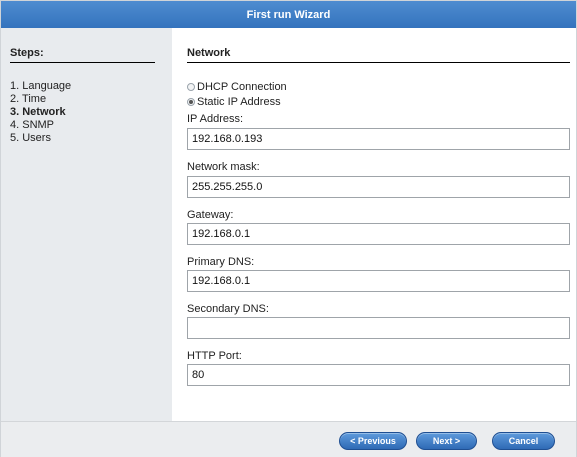 Image resolution: width=577 pixels, height=457 pixels. What do you see at coordinates (242, 87) in the screenshot?
I see `dhcp-label: DHCP Connection` at bounding box center [242, 87].